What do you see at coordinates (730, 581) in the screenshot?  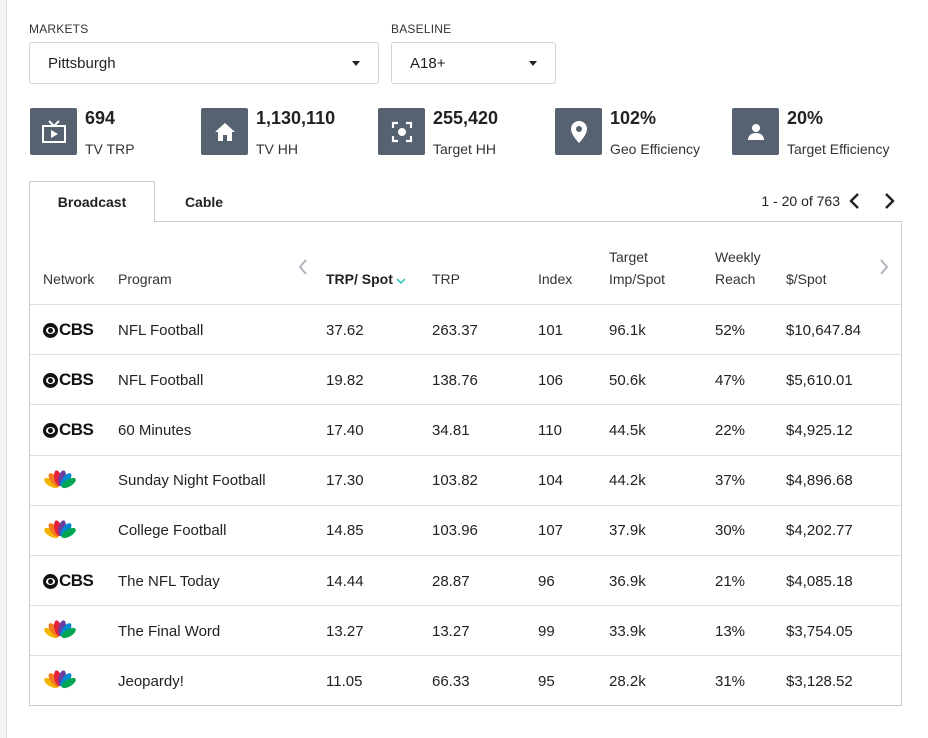 I see `weekly-reach-cell: 21%` at bounding box center [730, 581].